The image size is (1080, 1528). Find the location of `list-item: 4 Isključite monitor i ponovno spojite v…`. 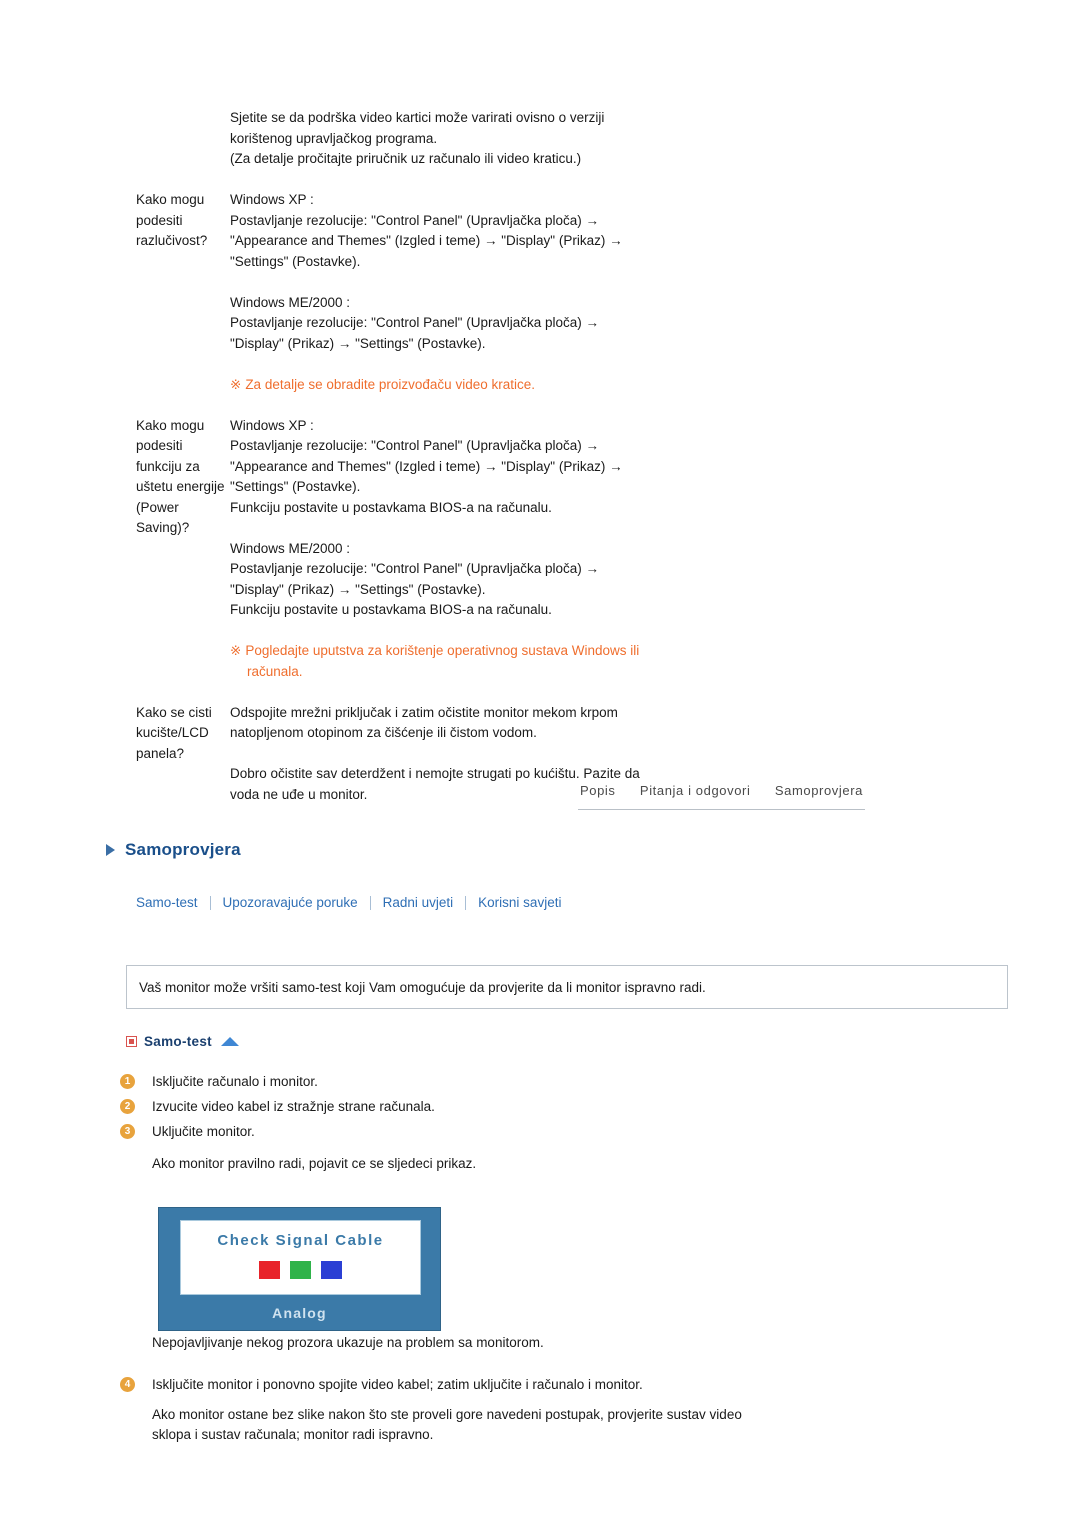

list-item: 4 Isključite monitor i ponovno spojite v… is located at coordinates (560, 1387).